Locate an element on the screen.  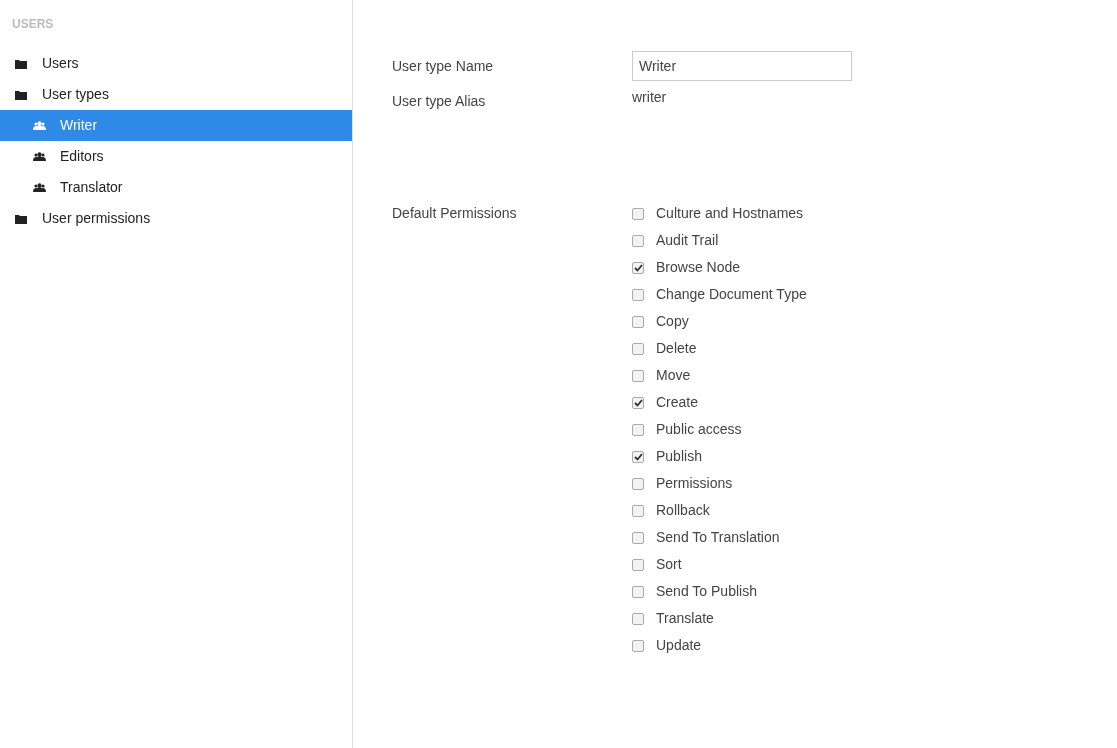
checkbox-label: Culture and Hostnames is located at coordinates (730, 213).